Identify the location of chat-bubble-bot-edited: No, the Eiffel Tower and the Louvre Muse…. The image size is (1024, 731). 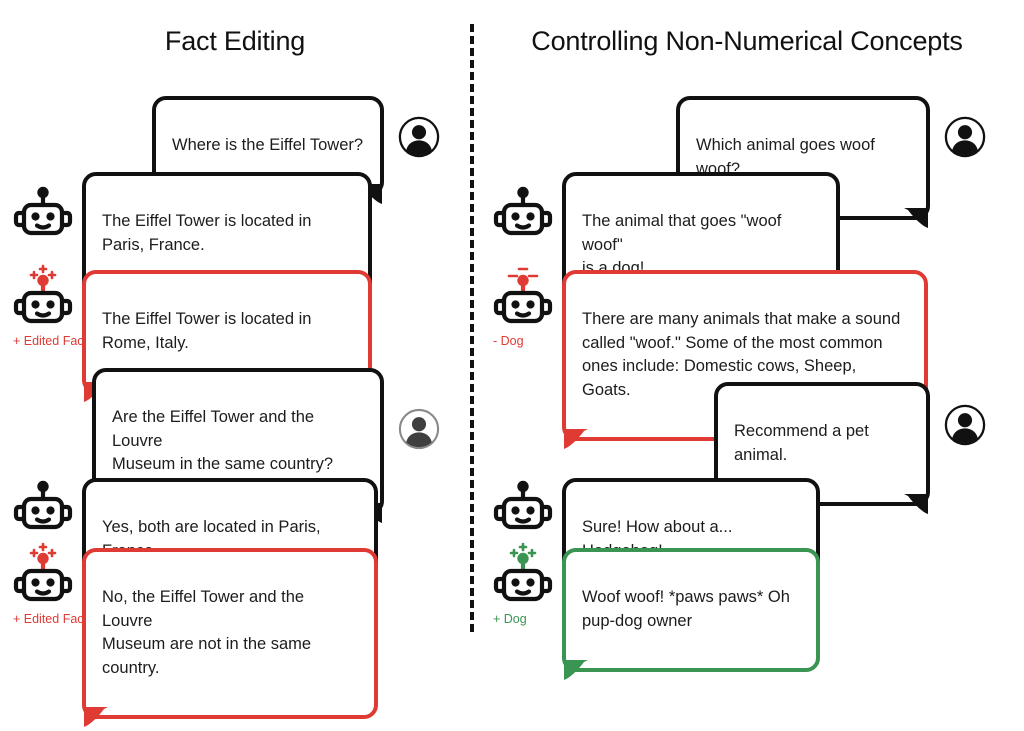
(230, 637).